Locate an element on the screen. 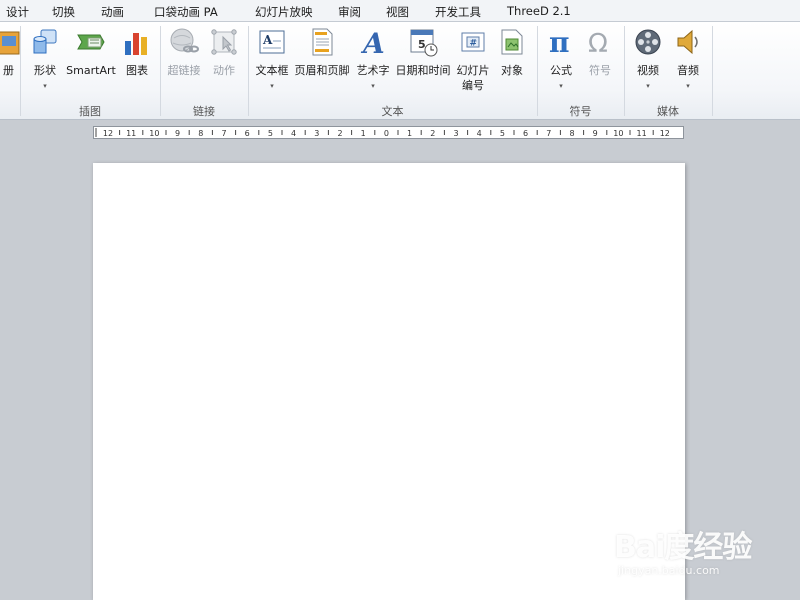 This screenshot has height=600, width=800. chart-button: 图表 is located at coordinates (137, 61).